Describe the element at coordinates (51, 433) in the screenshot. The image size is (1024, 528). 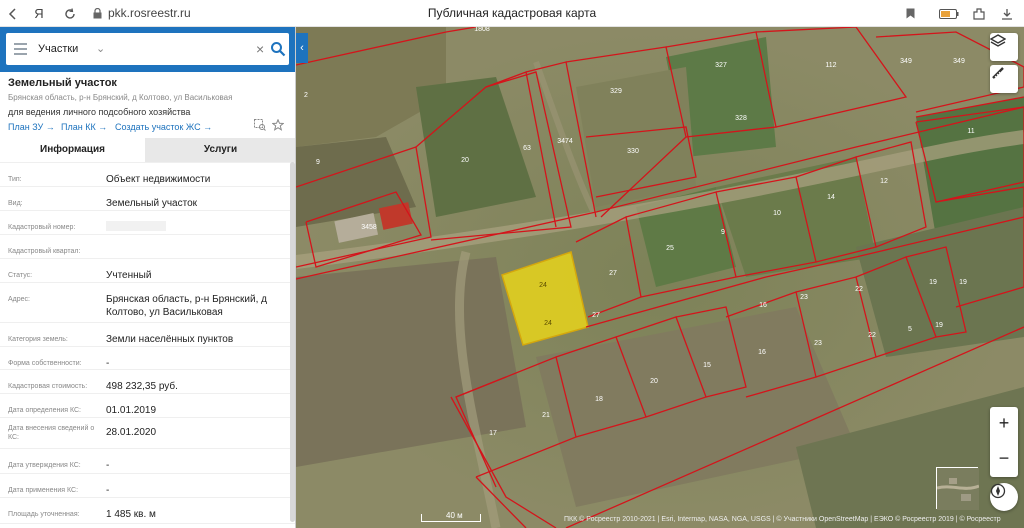
I see `attribute-label: Дата внесения сведений о КС:` at that location.